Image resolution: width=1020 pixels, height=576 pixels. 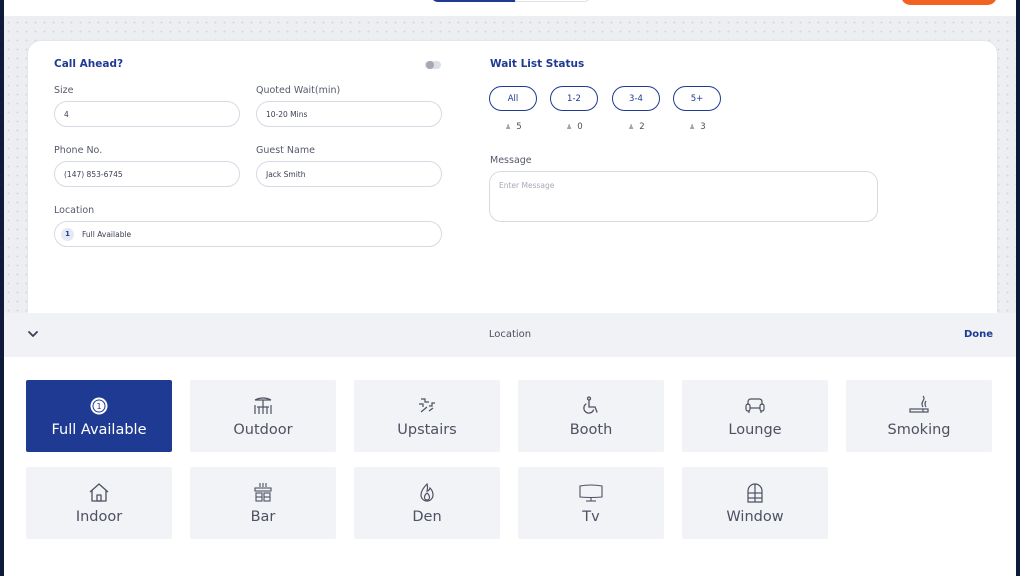 What do you see at coordinates (263, 517) in the screenshot?
I see `location-option-label: Bar` at bounding box center [263, 517].